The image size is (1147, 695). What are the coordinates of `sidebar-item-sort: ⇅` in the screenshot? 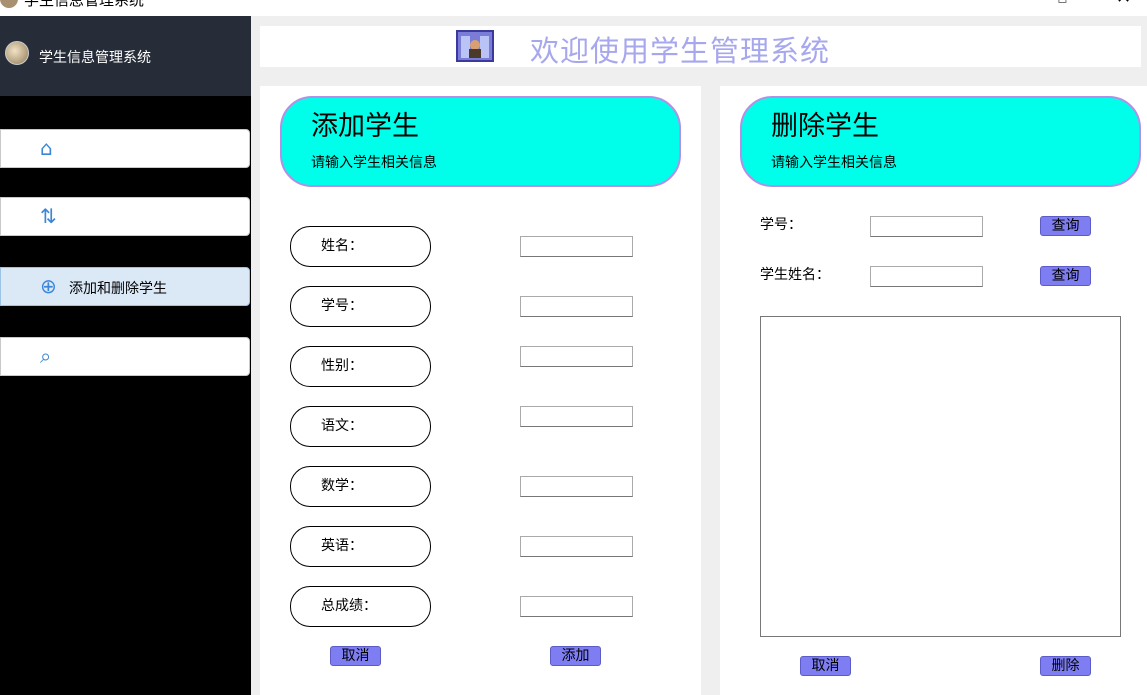 It's located at (125, 216).